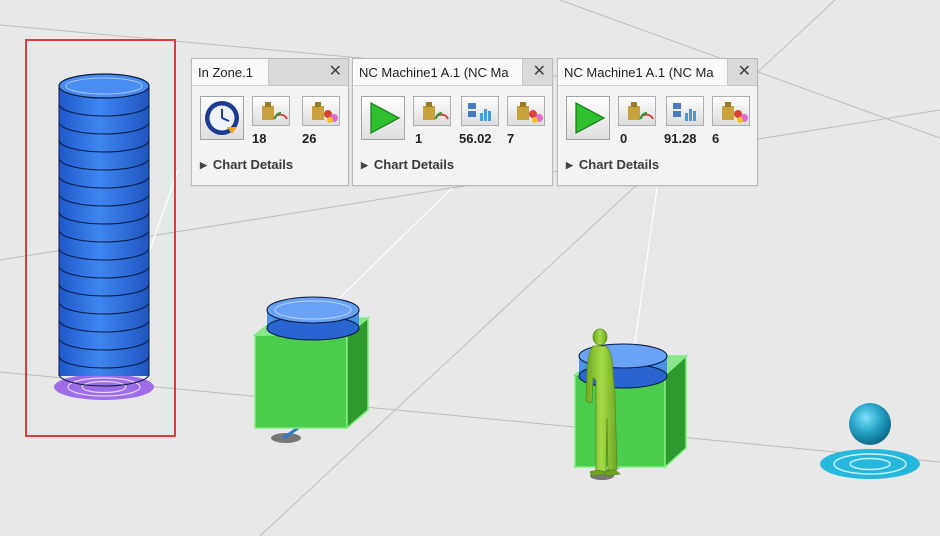 This screenshot has width=940, height=536. I want to click on value-1: 0, so click(624, 138).